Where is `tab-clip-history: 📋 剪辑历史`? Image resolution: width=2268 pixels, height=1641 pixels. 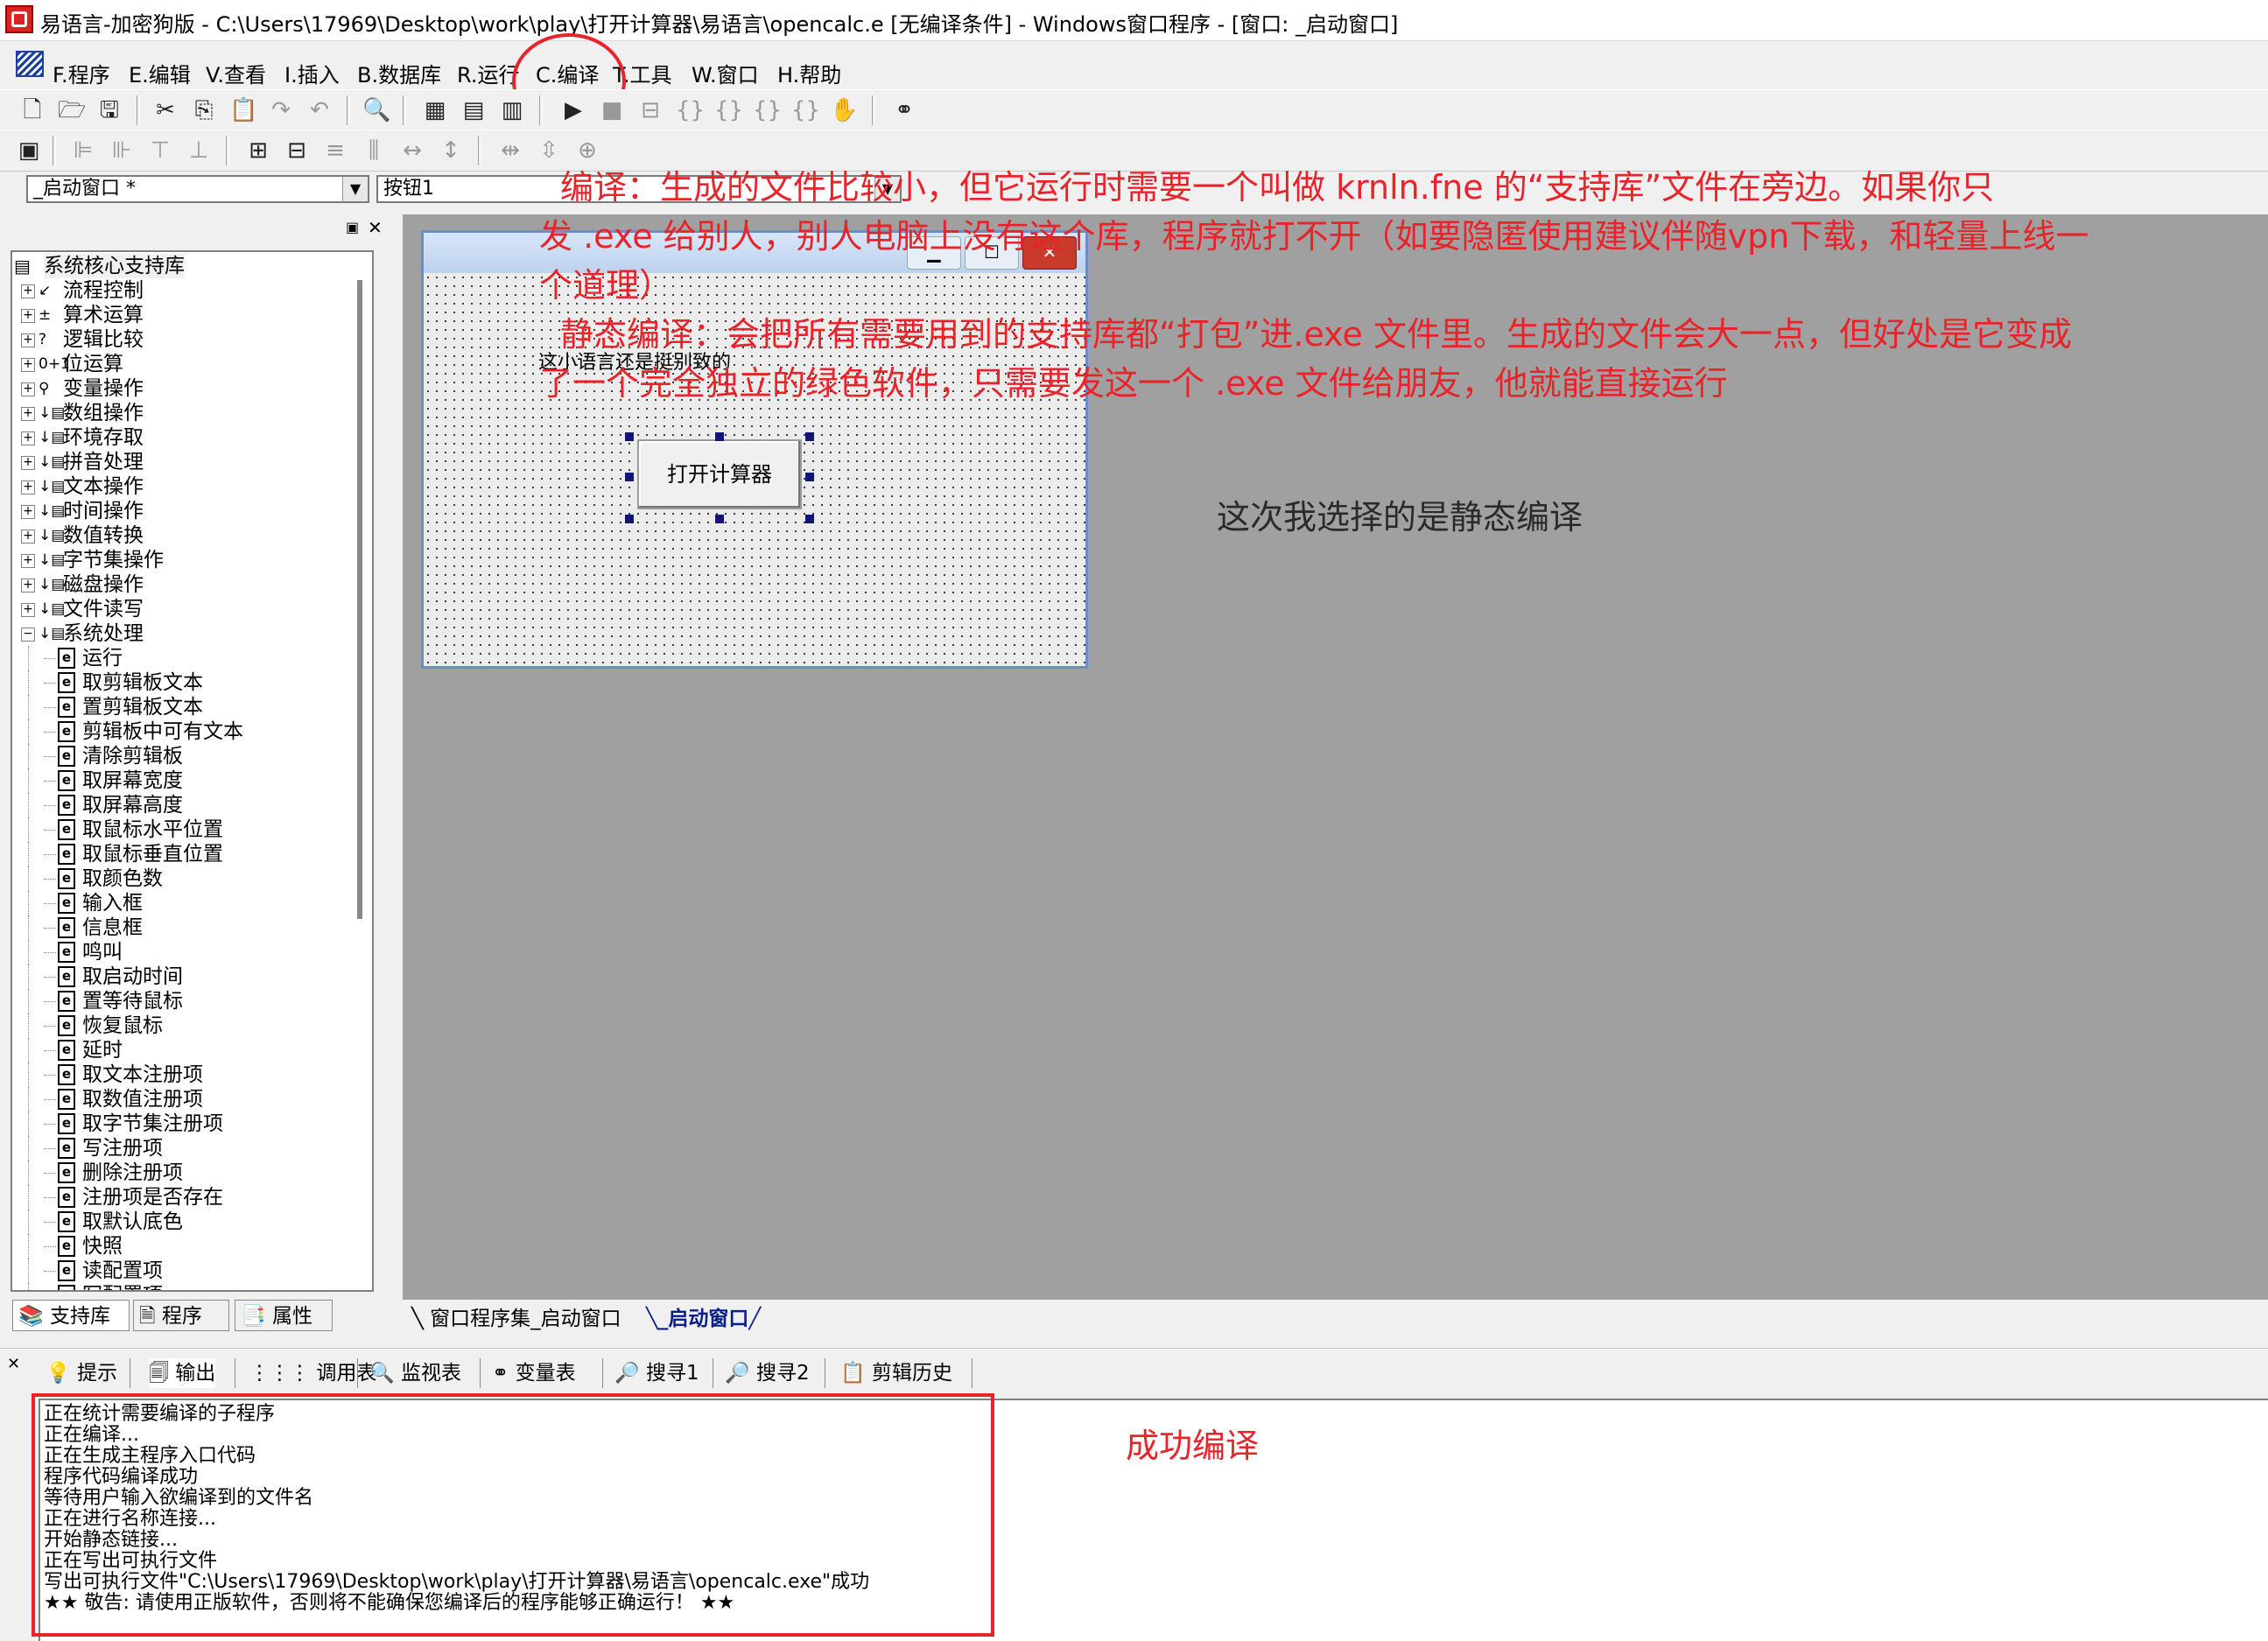 tab-clip-history: 📋 剪辑历史 is located at coordinates (896, 1373).